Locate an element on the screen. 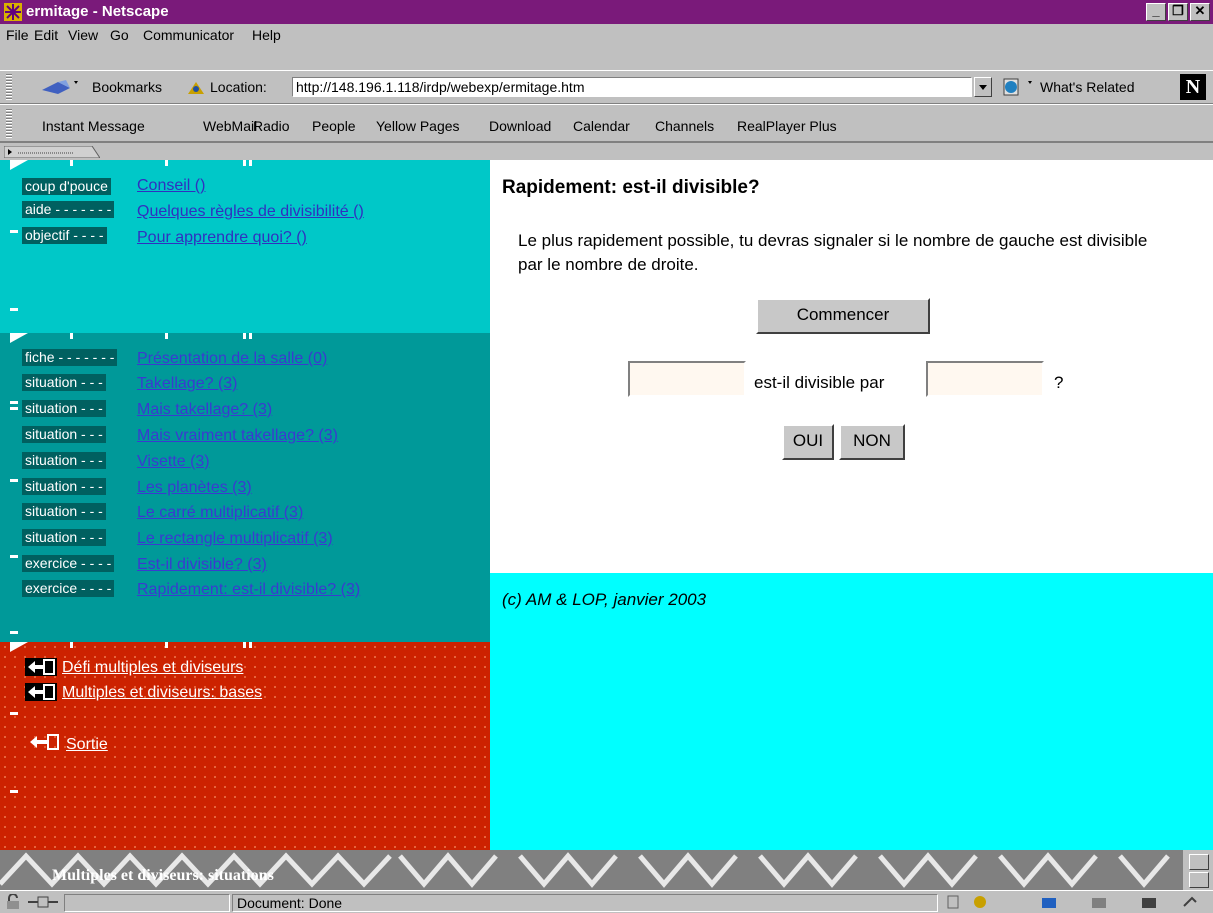 The width and height of the screenshot is (1213, 913). link-takellage: Takellage? (3) is located at coordinates (187, 384).